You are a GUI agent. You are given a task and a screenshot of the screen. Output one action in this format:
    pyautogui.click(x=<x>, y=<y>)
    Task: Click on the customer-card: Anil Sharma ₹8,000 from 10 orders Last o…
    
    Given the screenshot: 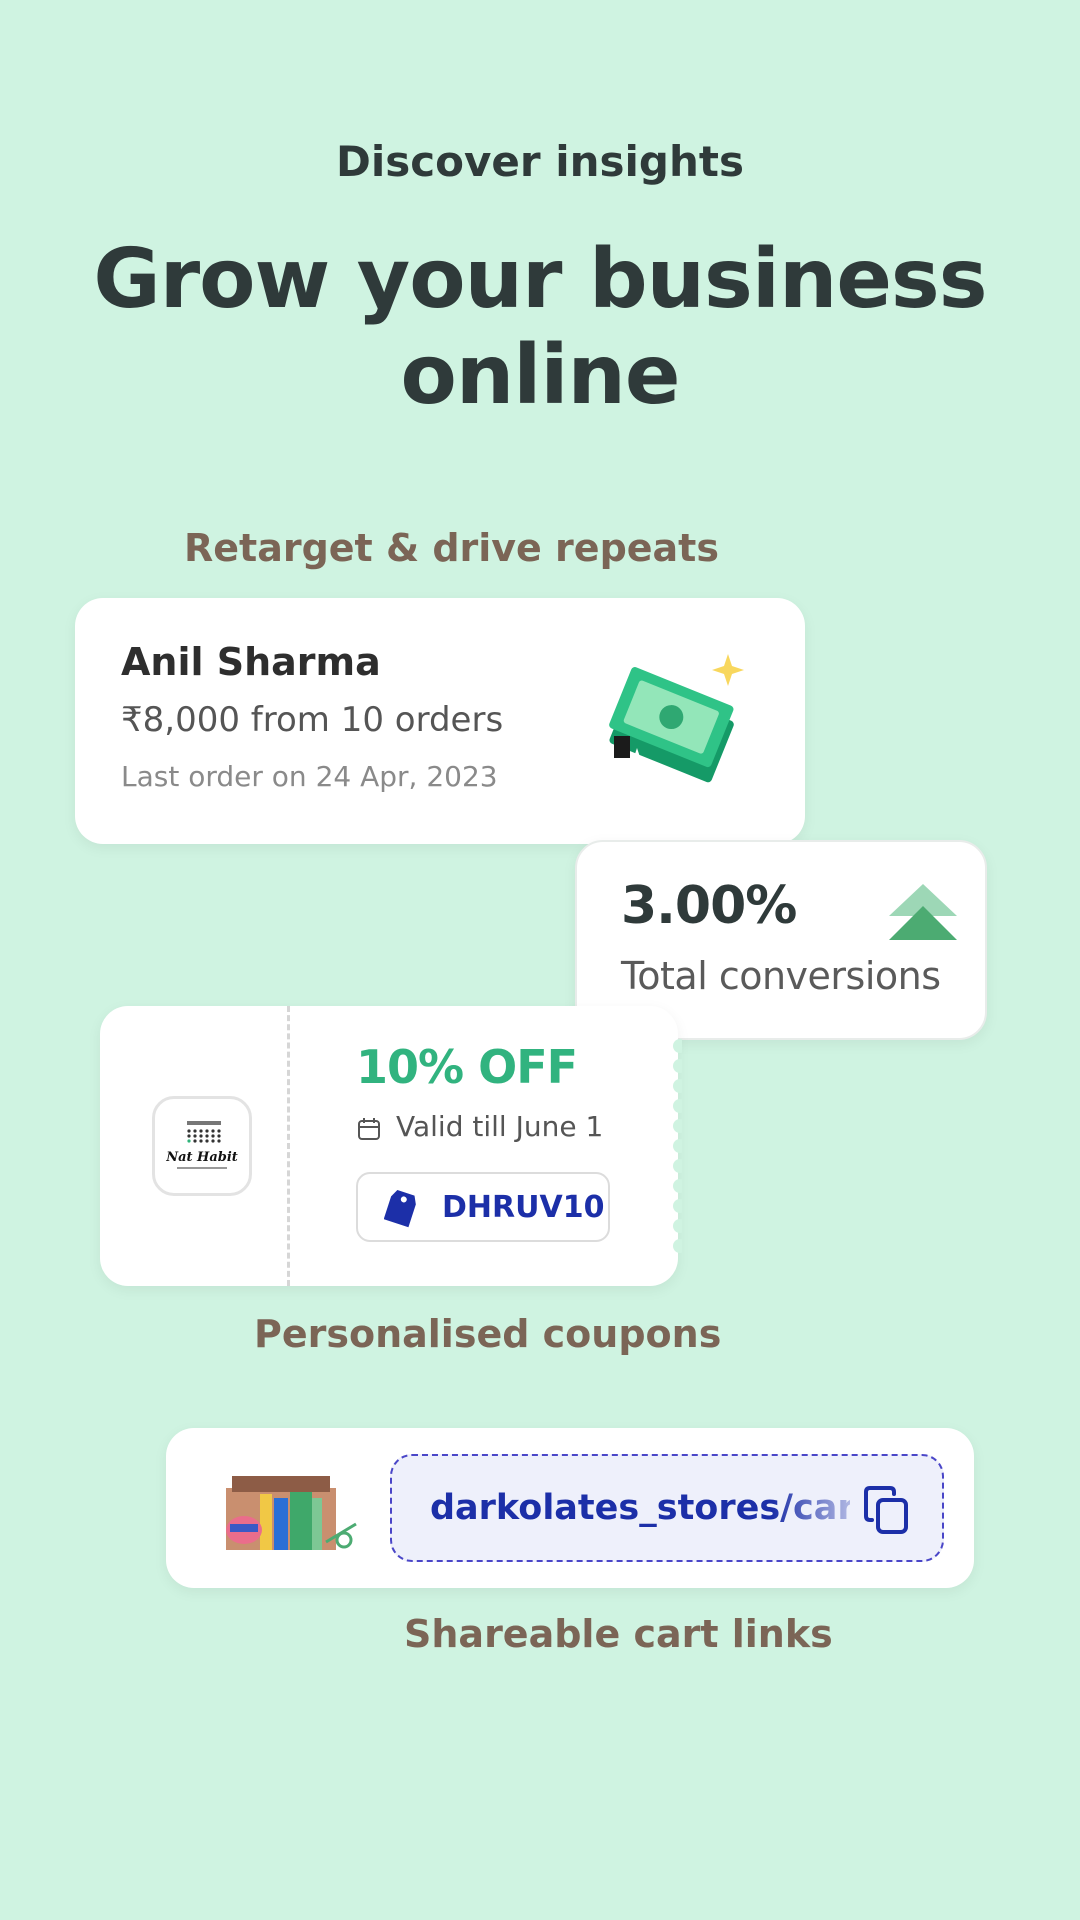 What is the action you would take?
    pyautogui.click(x=440, y=721)
    